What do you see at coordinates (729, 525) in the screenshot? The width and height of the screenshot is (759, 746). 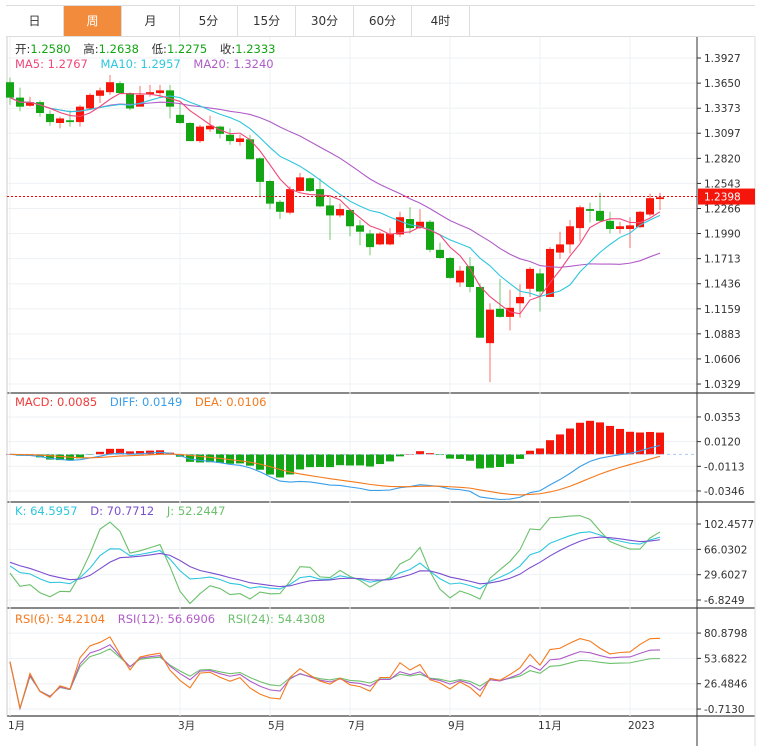 I see `kdj-axis-label: 102.4577` at bounding box center [729, 525].